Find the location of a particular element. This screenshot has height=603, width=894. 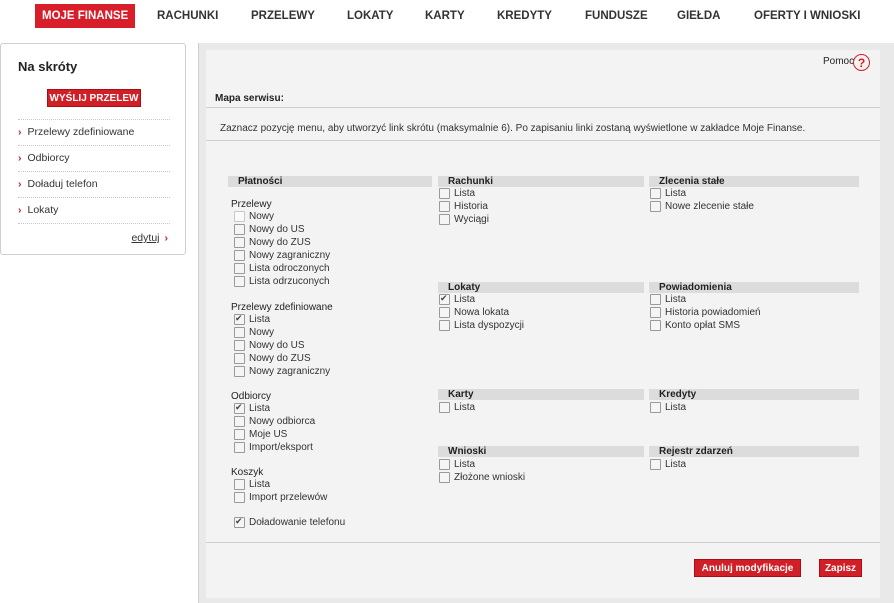

option-przelewy-nowy-do-us: Nowy do US is located at coordinates (269, 230).